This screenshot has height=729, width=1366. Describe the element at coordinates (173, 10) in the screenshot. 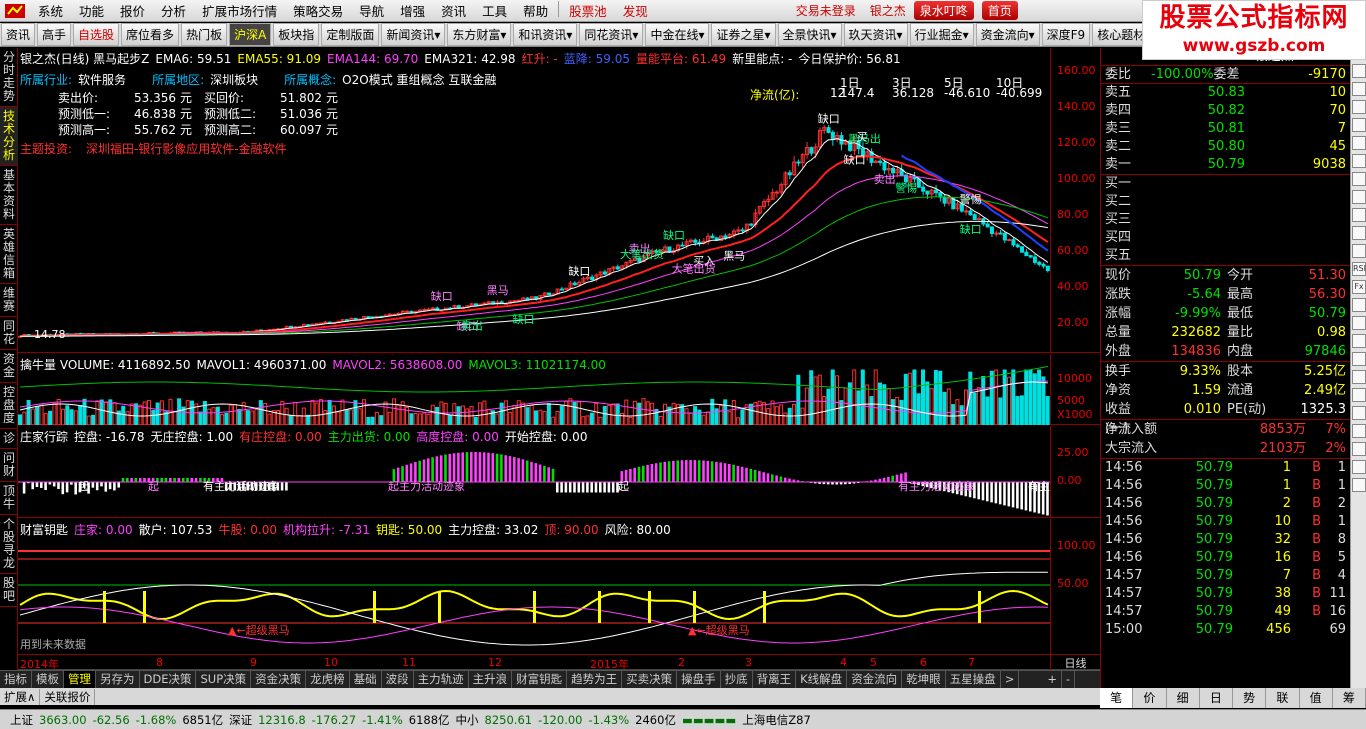

I see `menu-item: 分析` at that location.